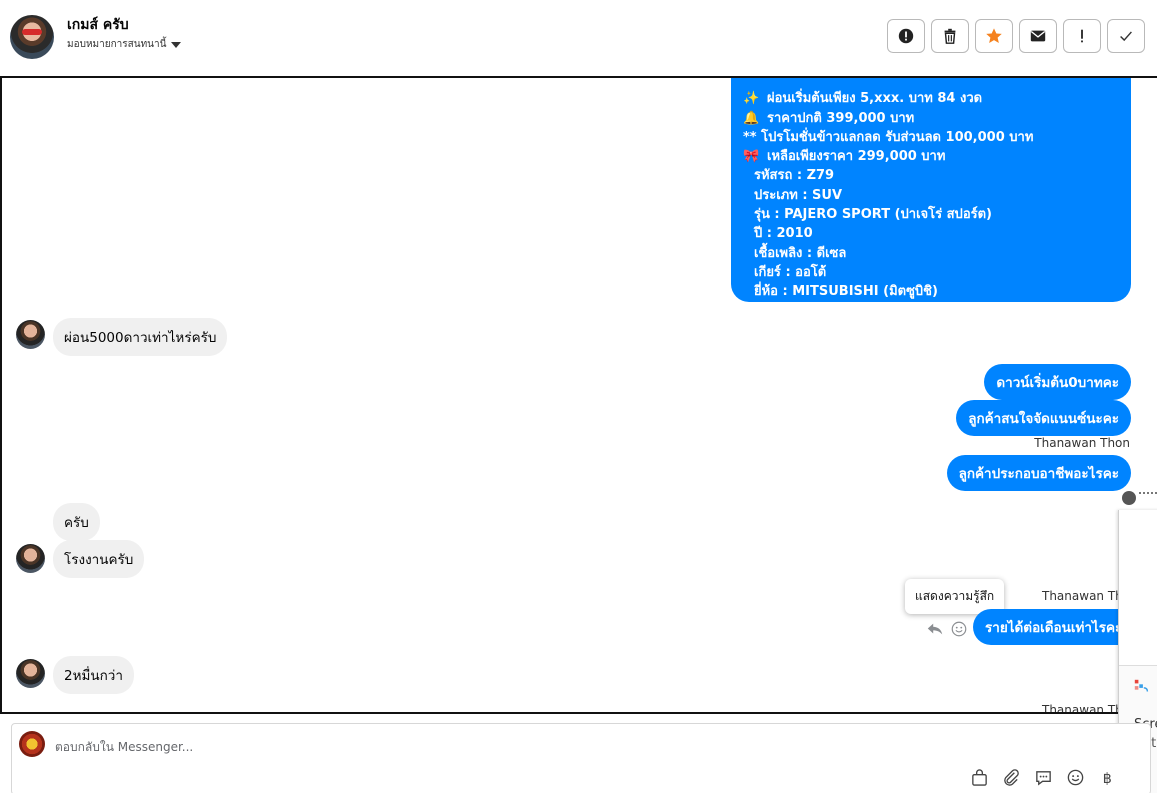 This screenshot has width=1157, height=793. I want to click on star-icon, so click(994, 36).